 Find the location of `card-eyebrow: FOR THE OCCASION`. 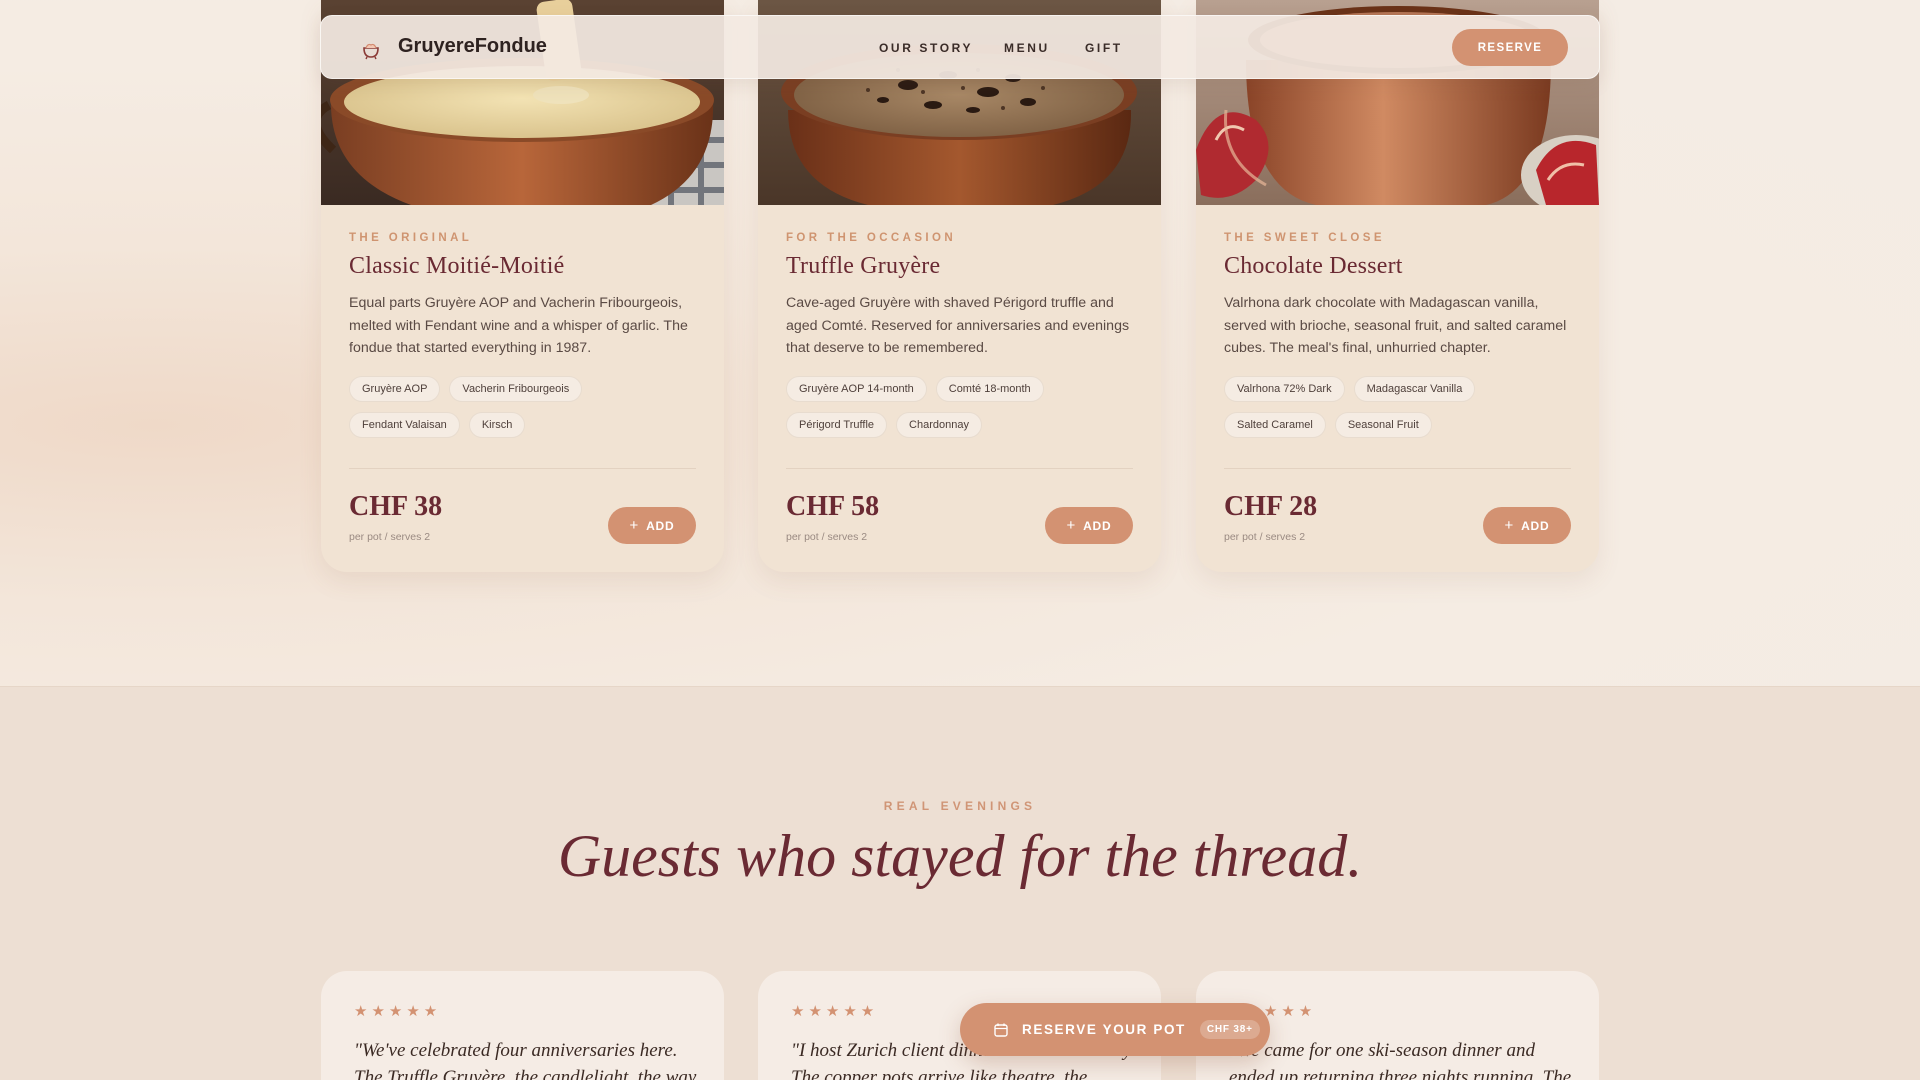

card-eyebrow: FOR THE OCCASION is located at coordinates (871, 238).